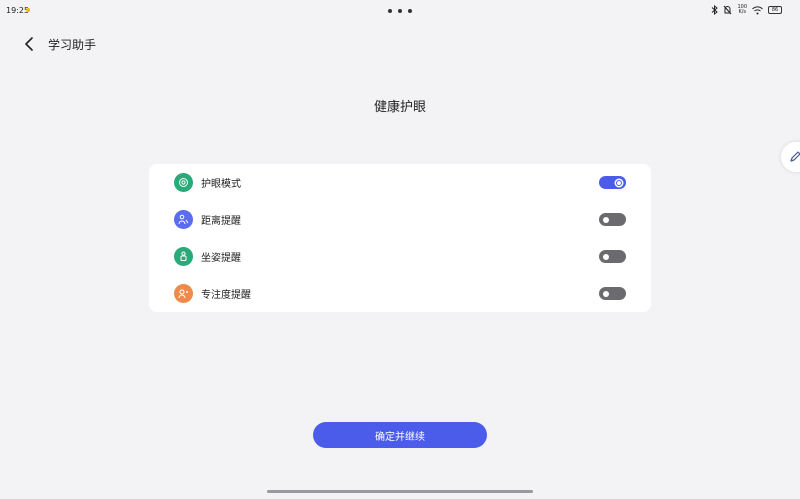  What do you see at coordinates (221, 184) in the screenshot?
I see `setting-label: 护眼模式` at bounding box center [221, 184].